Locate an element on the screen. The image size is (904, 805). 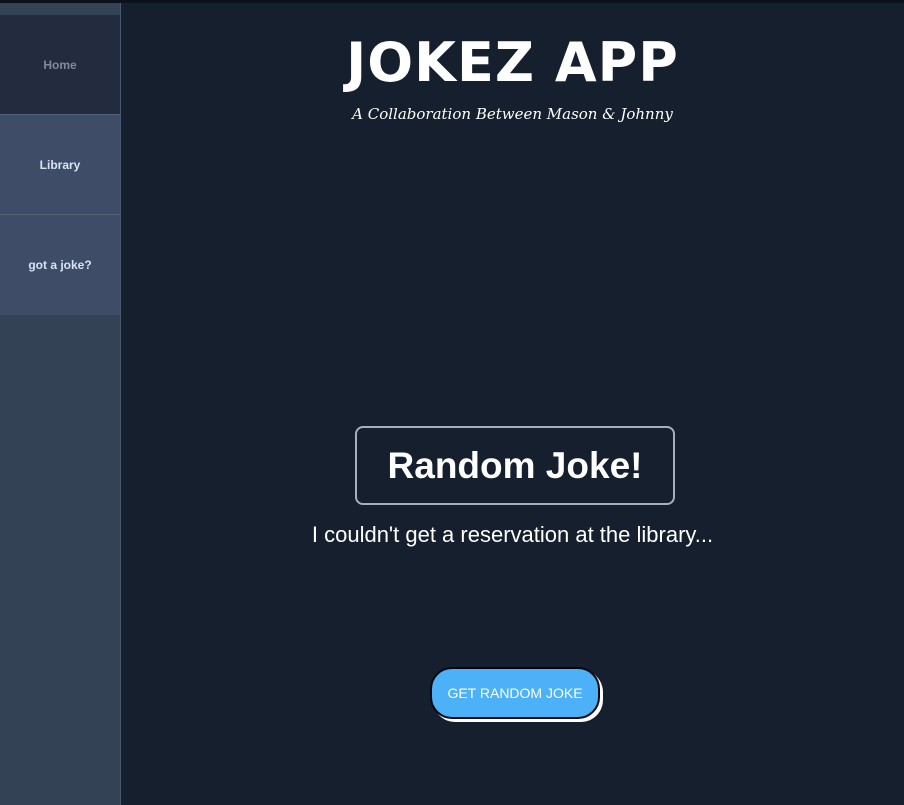
sidebar-item-got-a-joke: got a joke? is located at coordinates (60, 265).